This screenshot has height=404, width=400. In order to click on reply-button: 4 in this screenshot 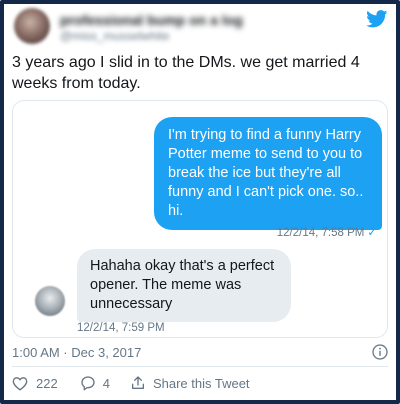, I will do `click(95, 383)`.